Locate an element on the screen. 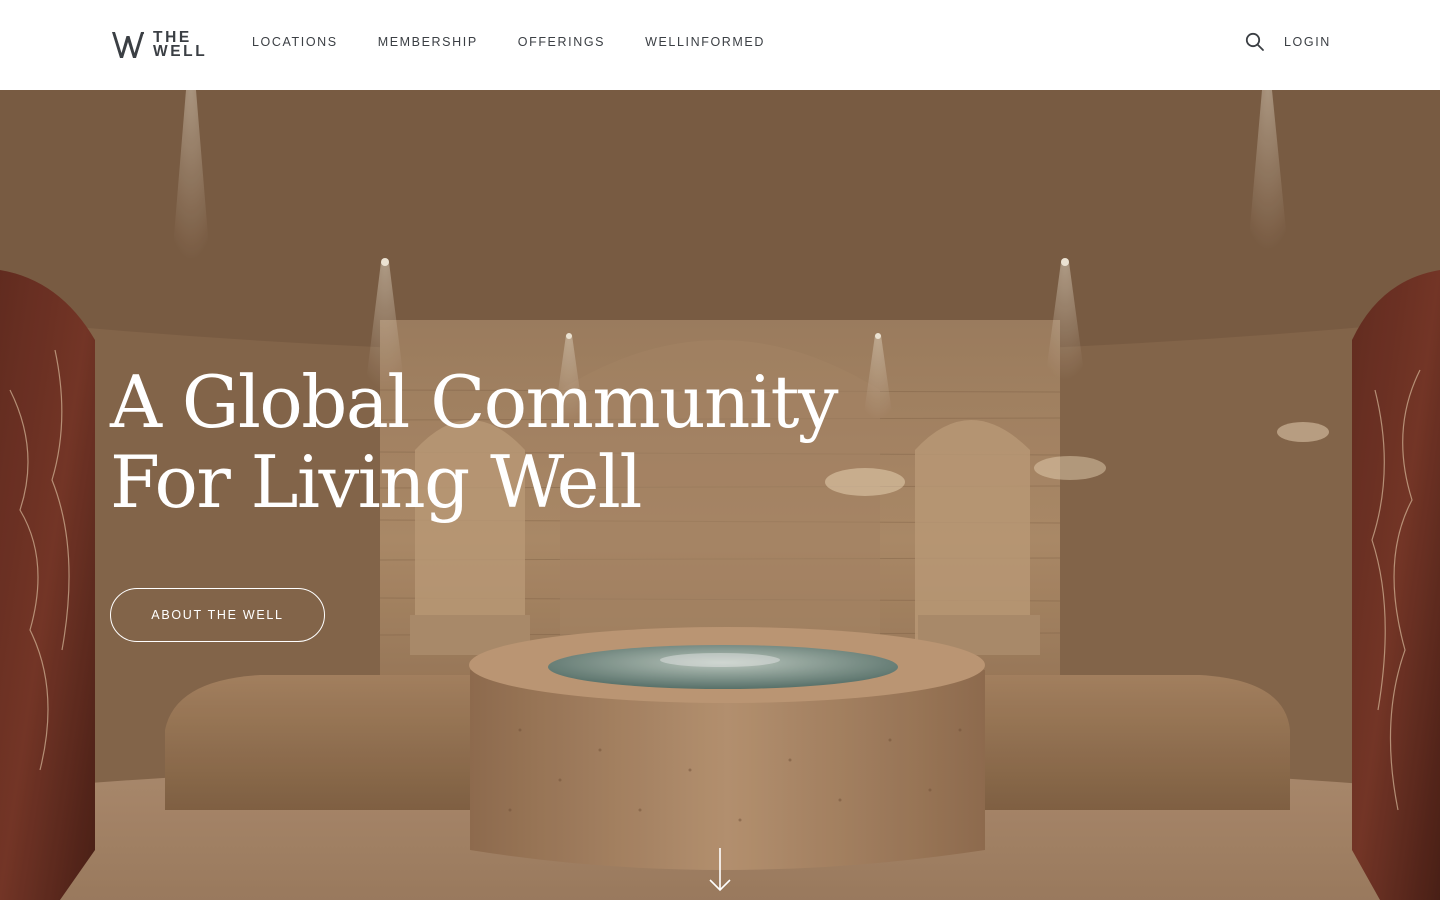 The image size is (1440, 900). nav-item-offerings: OFFERINGS is located at coordinates (561, 42).